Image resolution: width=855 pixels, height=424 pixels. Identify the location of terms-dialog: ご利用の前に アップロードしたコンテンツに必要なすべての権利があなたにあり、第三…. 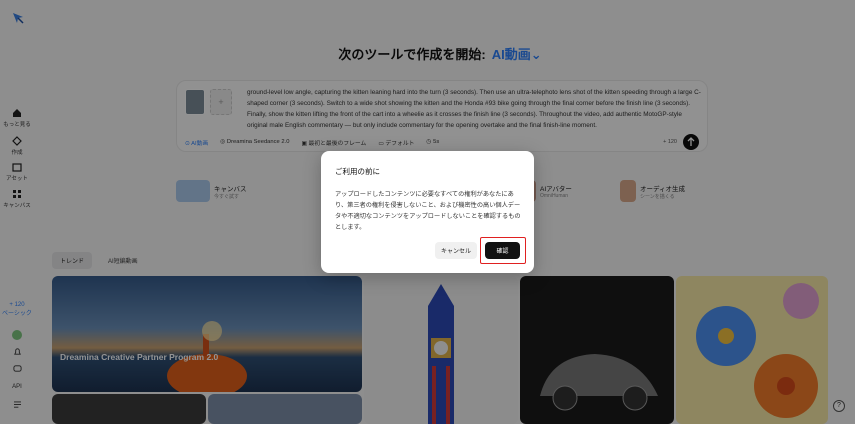
(427, 212).